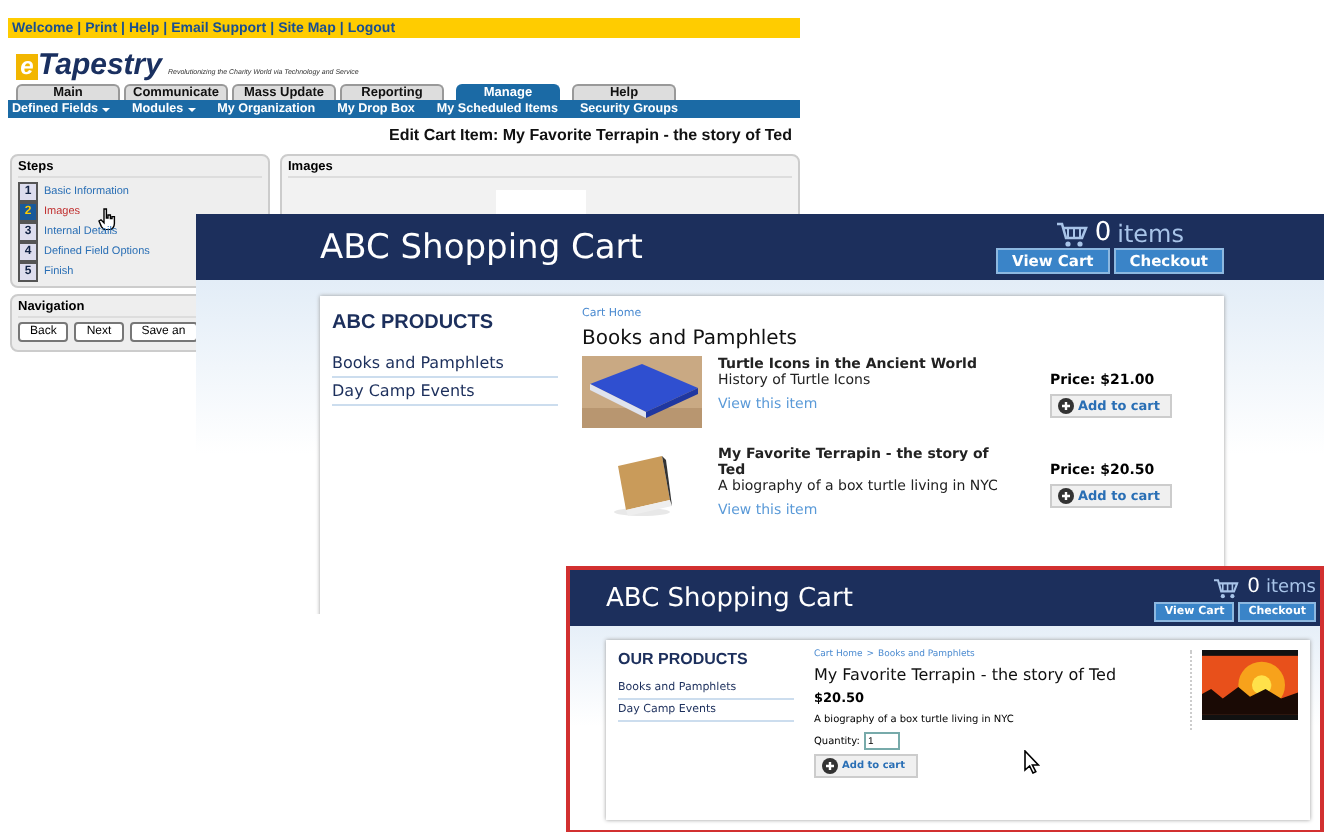 This screenshot has height=832, width=1324. Describe the element at coordinates (107, 219) in the screenshot. I see `hand-cursor-icon` at that location.